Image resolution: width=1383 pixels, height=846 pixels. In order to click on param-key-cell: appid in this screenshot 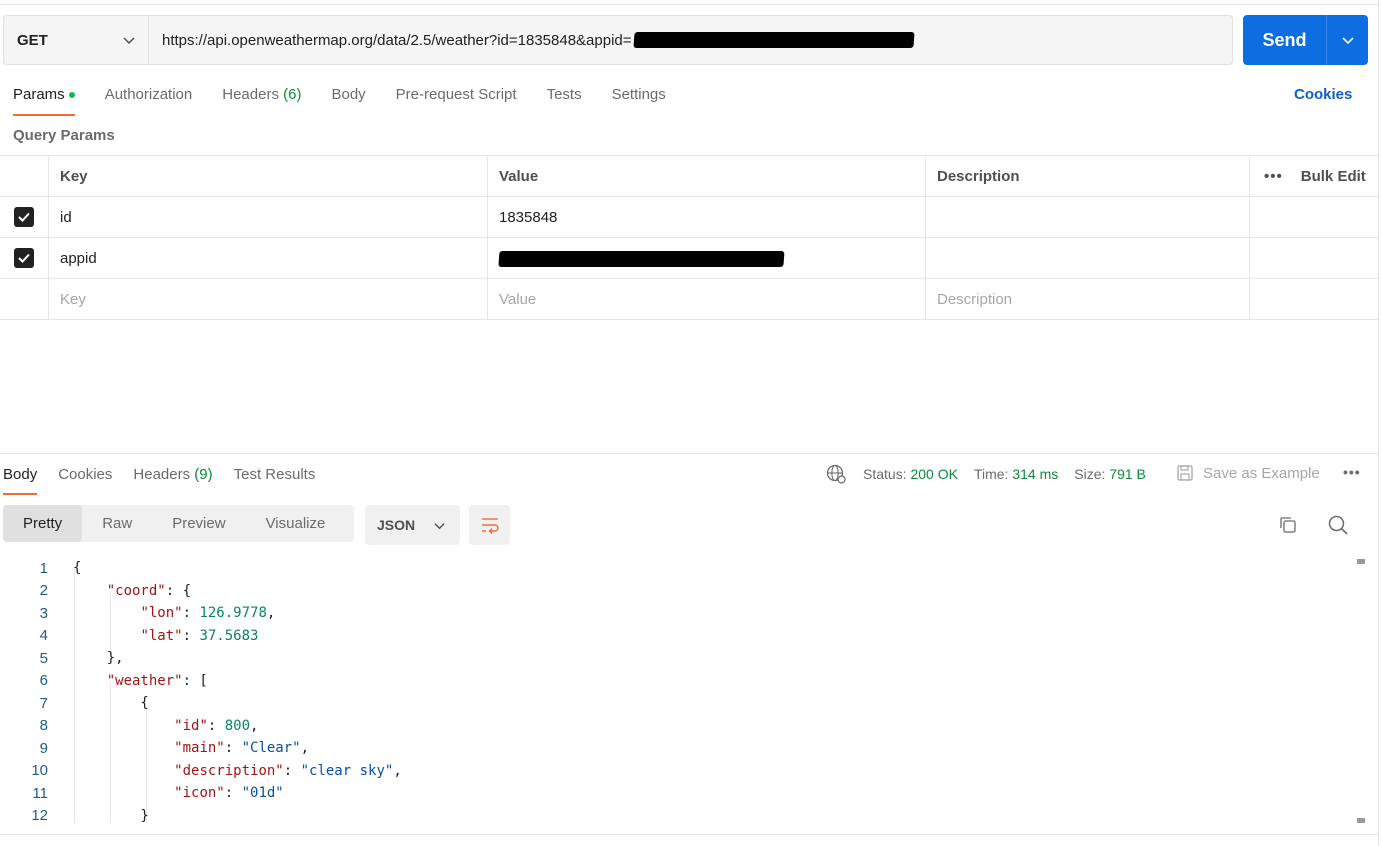, I will do `click(268, 258)`.